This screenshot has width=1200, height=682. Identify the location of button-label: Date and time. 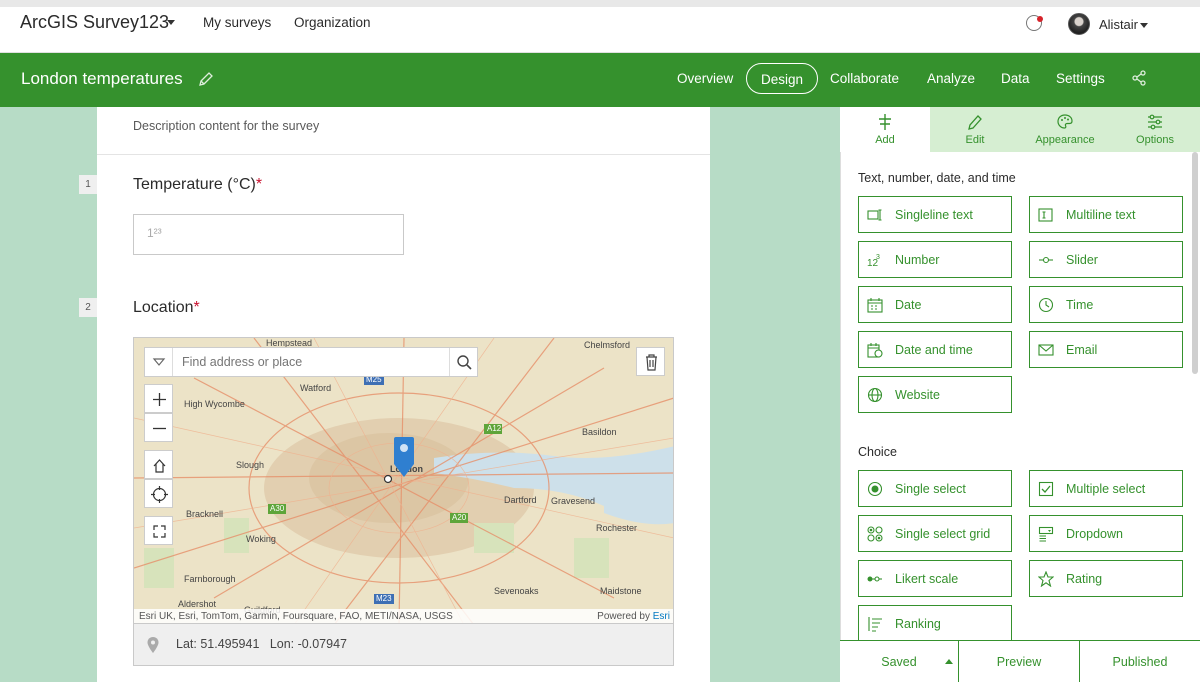
(934, 350).